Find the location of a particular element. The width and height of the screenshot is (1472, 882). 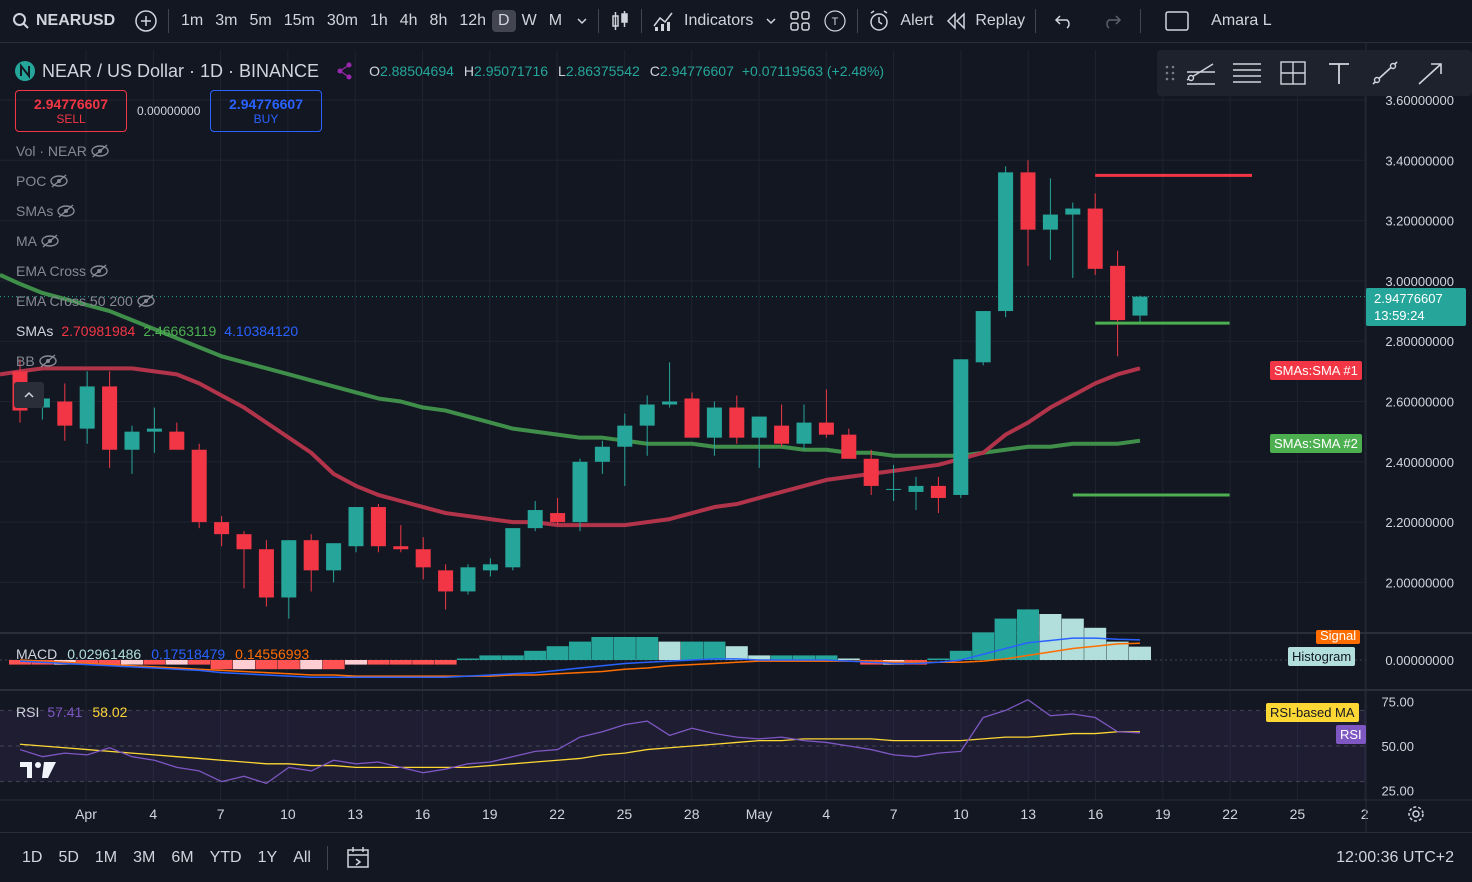

timeframe-30m: 30m is located at coordinates (342, 21).